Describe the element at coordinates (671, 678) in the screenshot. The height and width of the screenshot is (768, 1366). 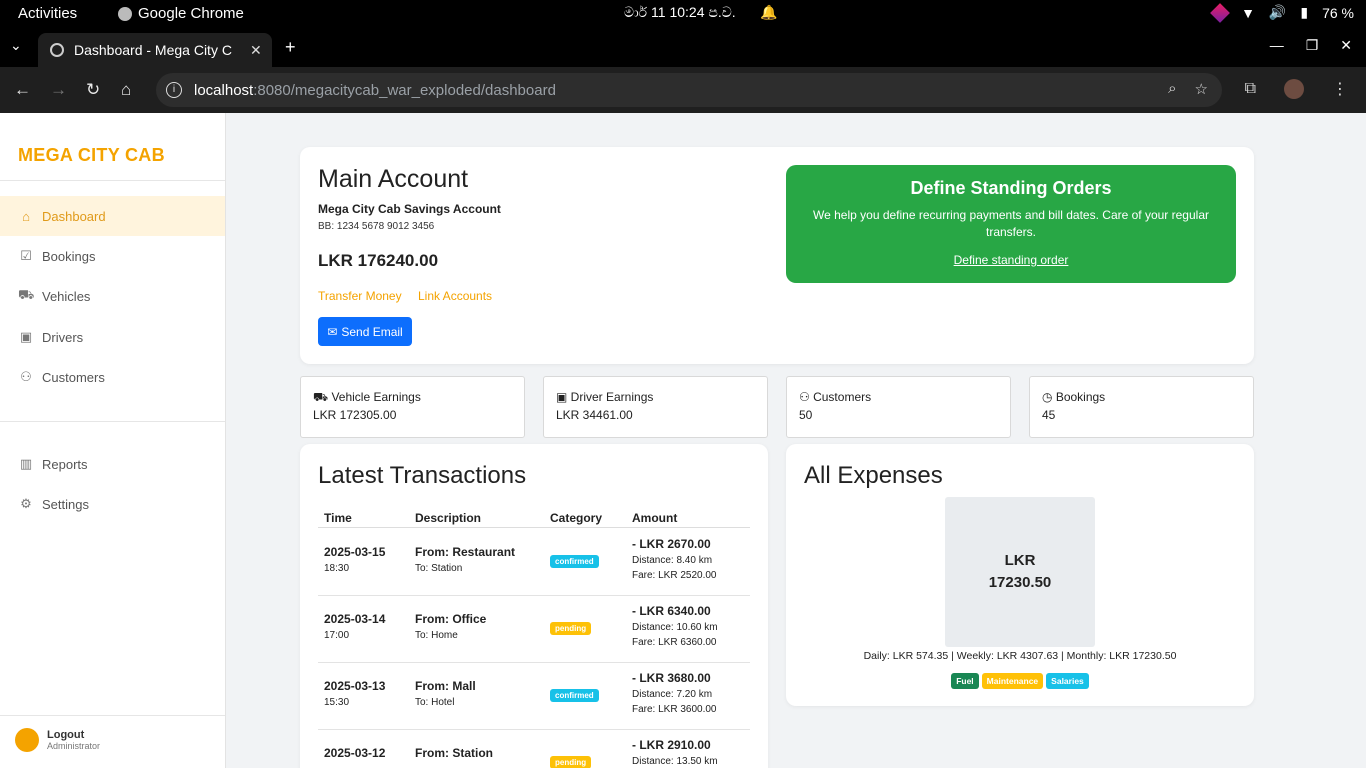
I see `row-amount: - LKR 3680.00` at that location.